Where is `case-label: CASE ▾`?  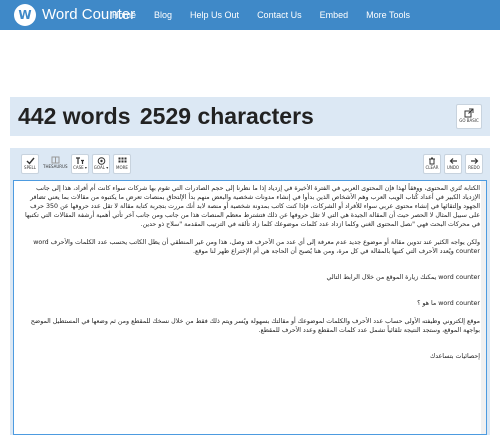
case-label: CASE ▾ is located at coordinates (80, 167).